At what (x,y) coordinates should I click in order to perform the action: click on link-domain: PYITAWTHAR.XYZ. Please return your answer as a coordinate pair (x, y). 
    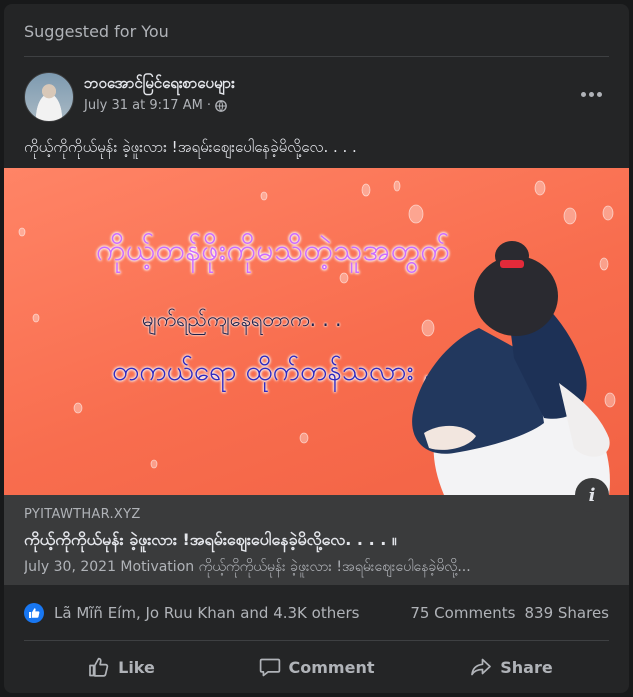
    Looking at the image, I should click on (82, 514).